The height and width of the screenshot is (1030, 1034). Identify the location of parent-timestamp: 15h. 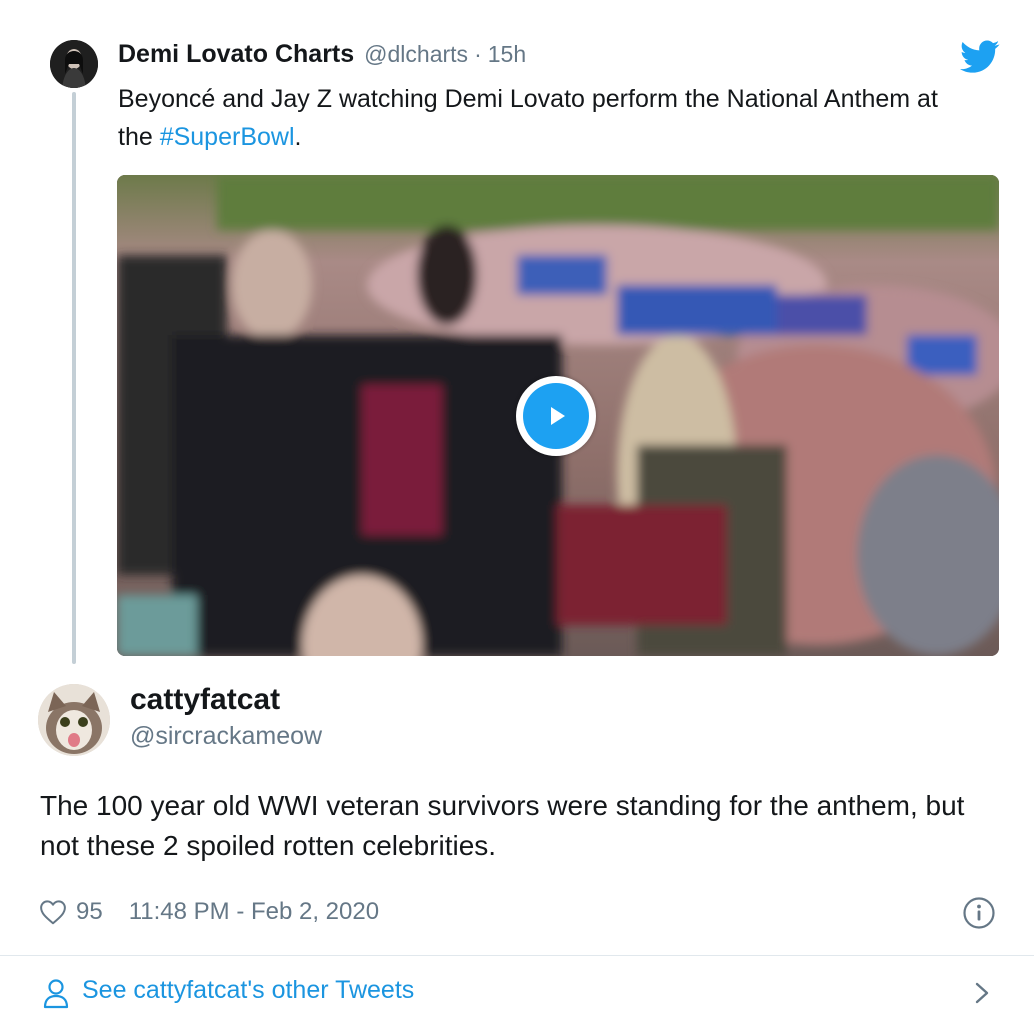
(507, 54).